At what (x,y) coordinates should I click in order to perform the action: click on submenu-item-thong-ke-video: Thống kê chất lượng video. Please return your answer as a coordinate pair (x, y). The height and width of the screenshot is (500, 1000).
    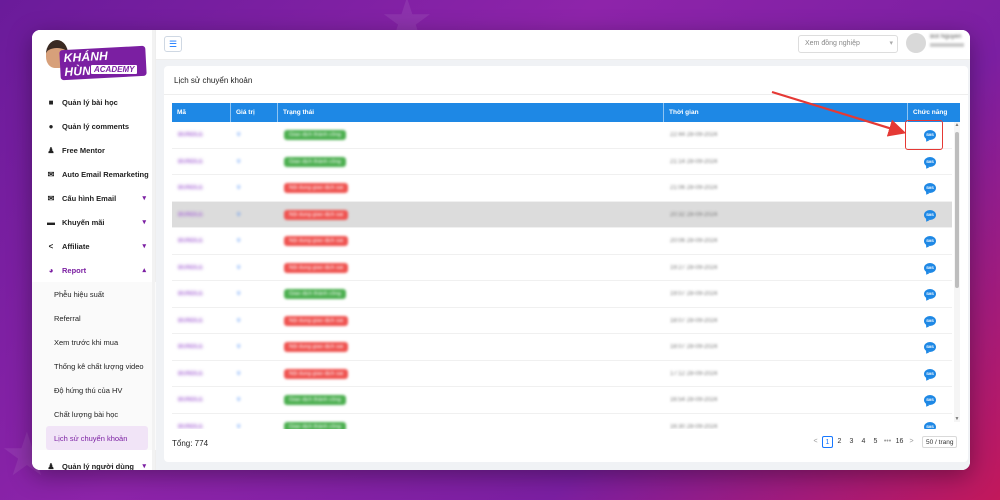
    Looking at the image, I should click on (94, 366).